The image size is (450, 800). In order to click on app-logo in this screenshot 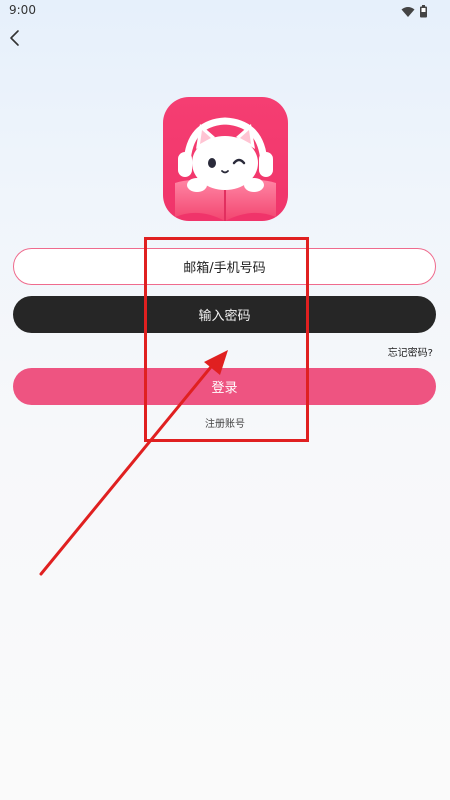, I will do `click(225, 159)`.